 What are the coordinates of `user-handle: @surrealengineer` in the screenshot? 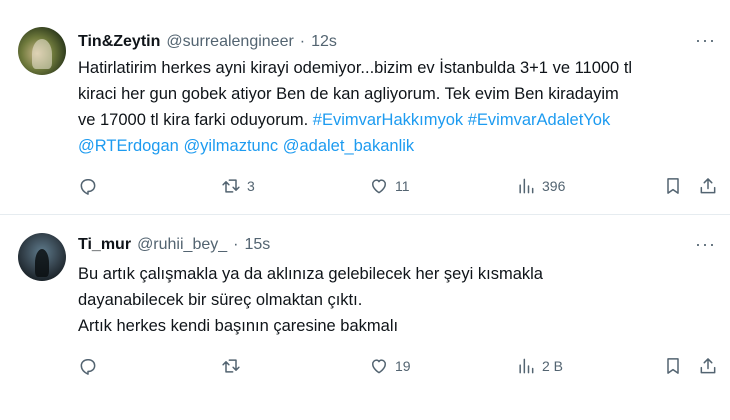 It's located at (229, 42).